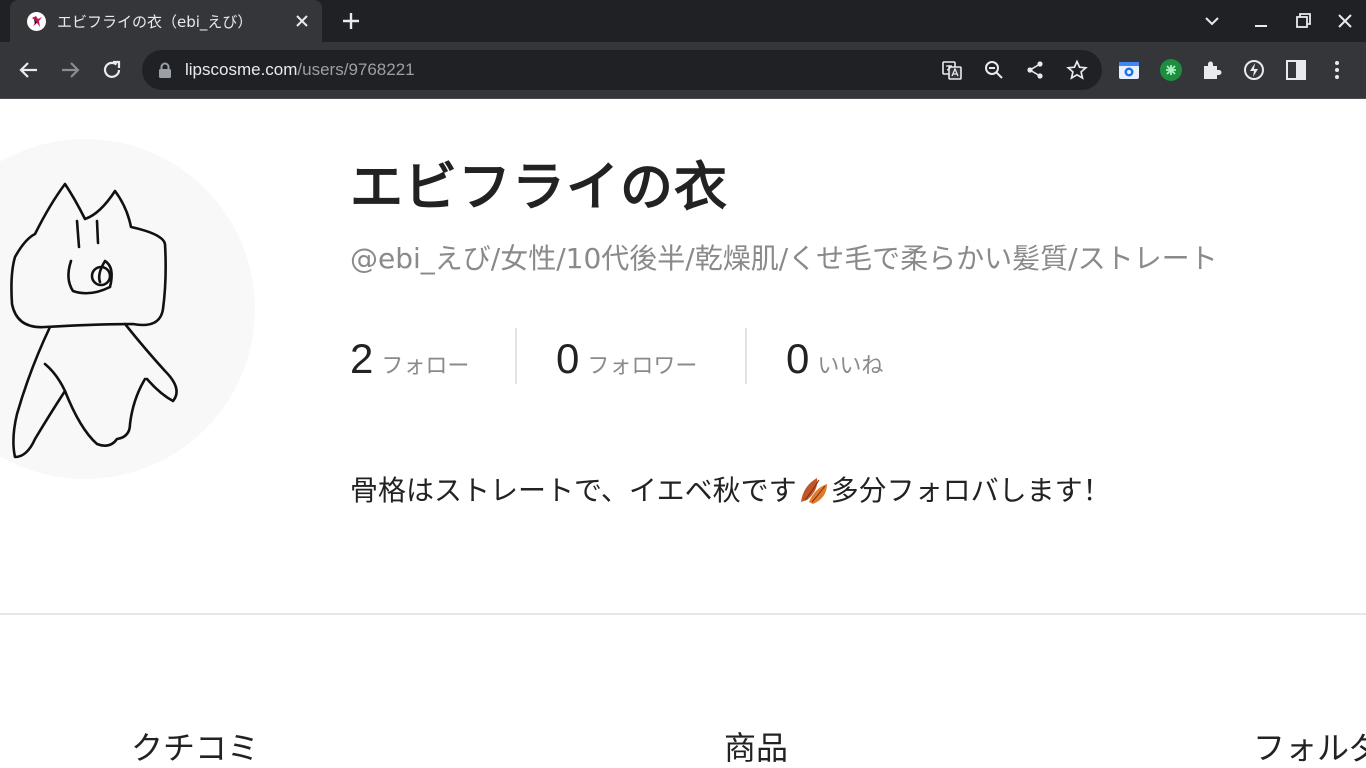 The width and height of the screenshot is (1366, 768). Describe the element at coordinates (573, 490) in the screenshot. I see `bio-text-start: 骨格はストレートで、イエベ秋です` at that location.